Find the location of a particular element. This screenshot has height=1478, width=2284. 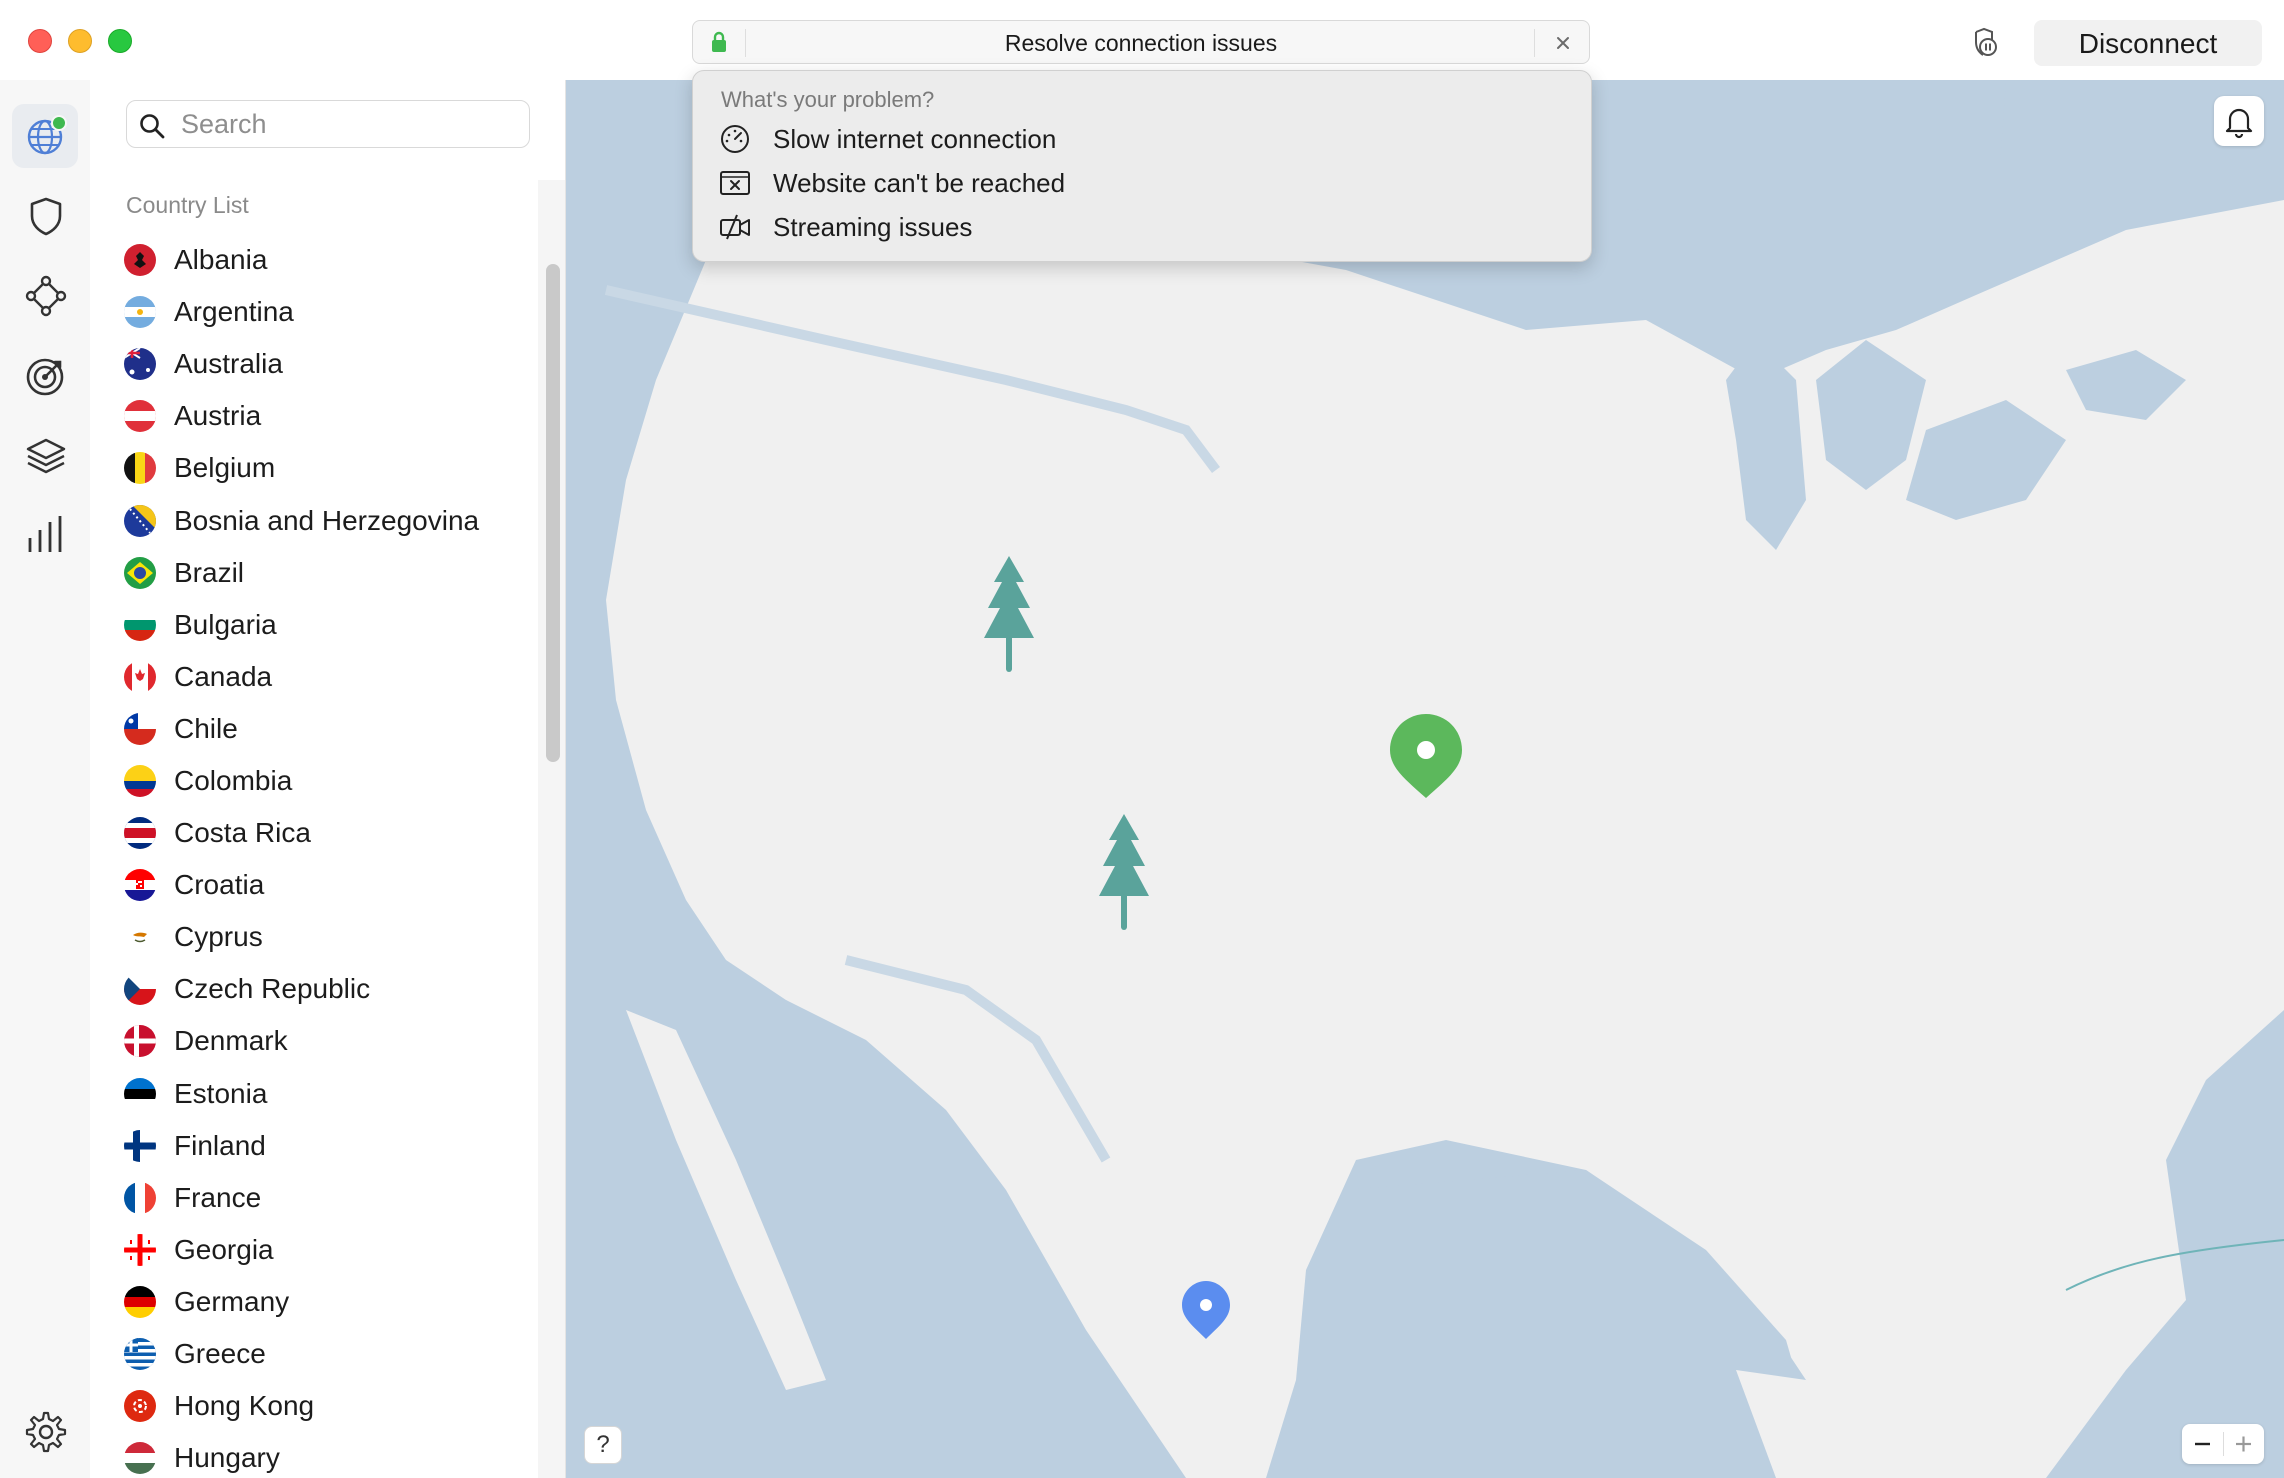

problem-label: Website can't be reached is located at coordinates (919, 182).